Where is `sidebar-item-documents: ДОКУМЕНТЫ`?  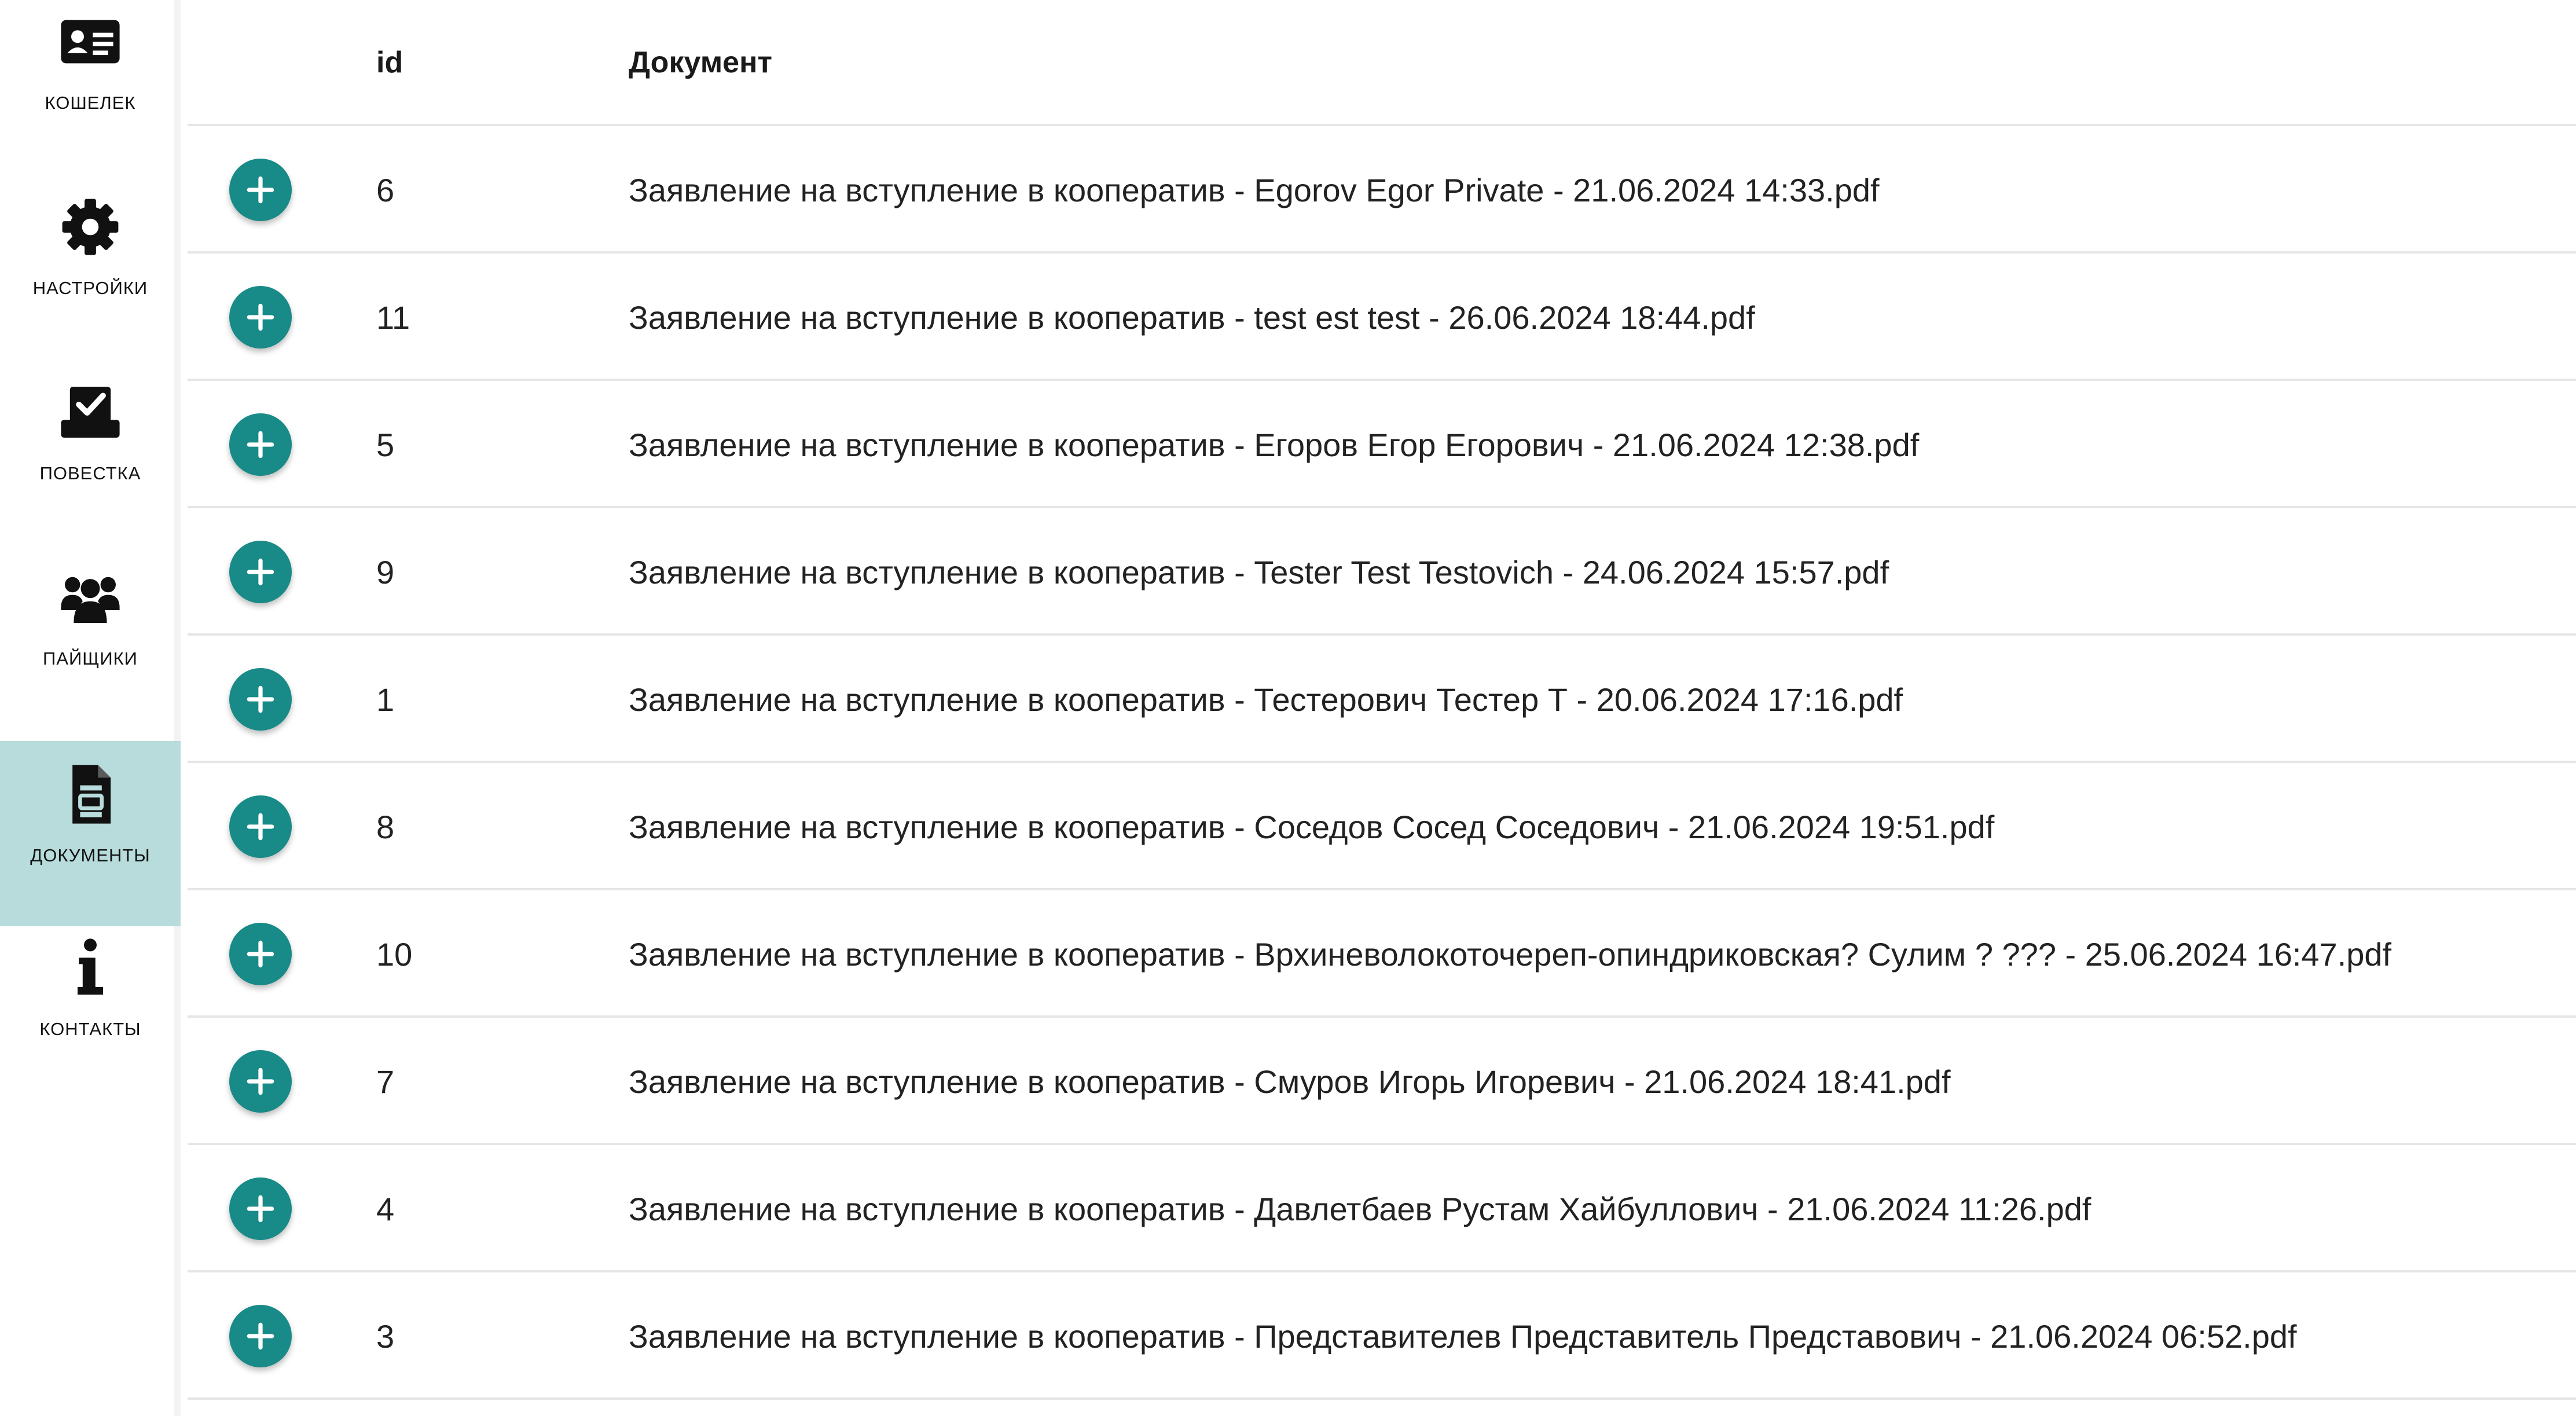 sidebar-item-documents: ДОКУМЕНТЫ is located at coordinates (90, 833).